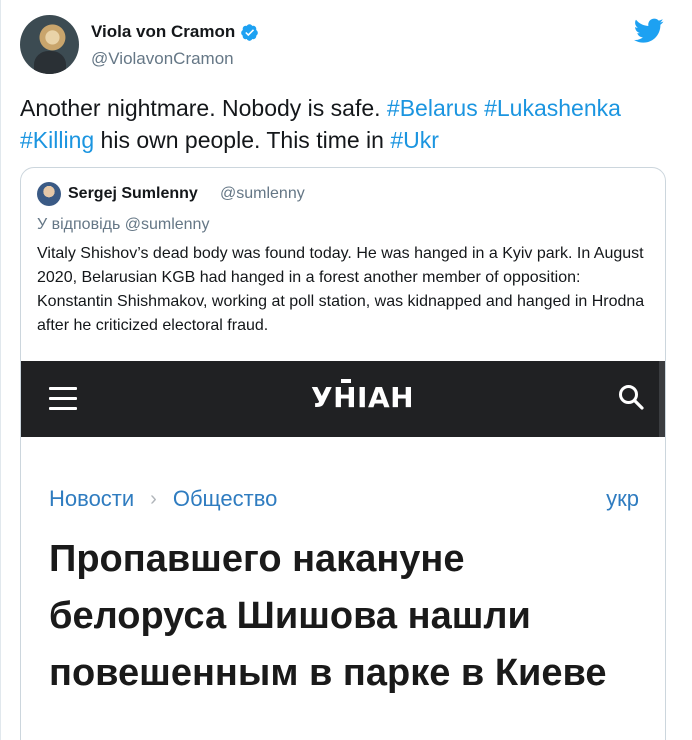 The image size is (692, 740). Describe the element at coordinates (57, 140) in the screenshot. I see `hashtag-link: #Killing` at that location.